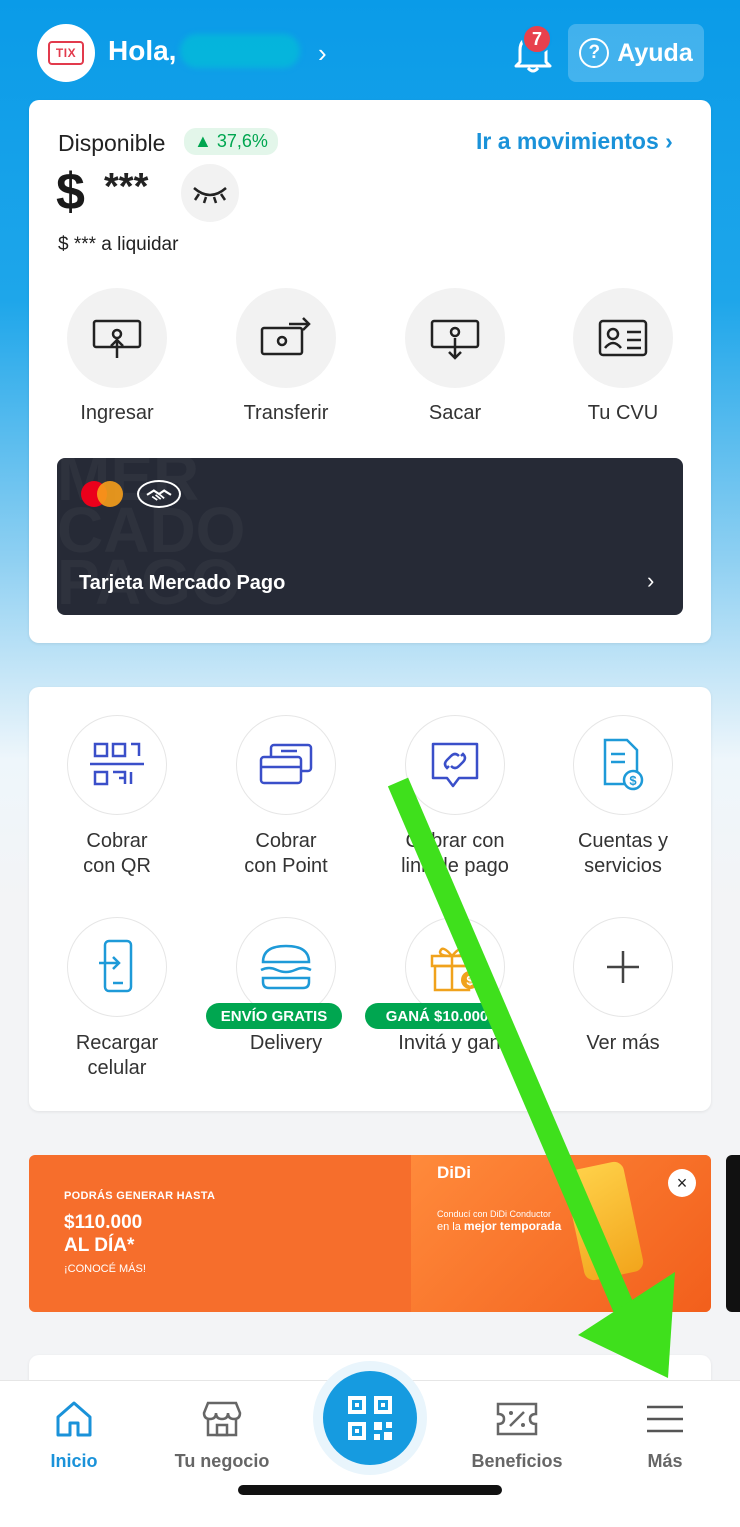 The image size is (740, 1527). I want to click on free-shipping-tag: ENVÍO GRATIS, so click(274, 1016).